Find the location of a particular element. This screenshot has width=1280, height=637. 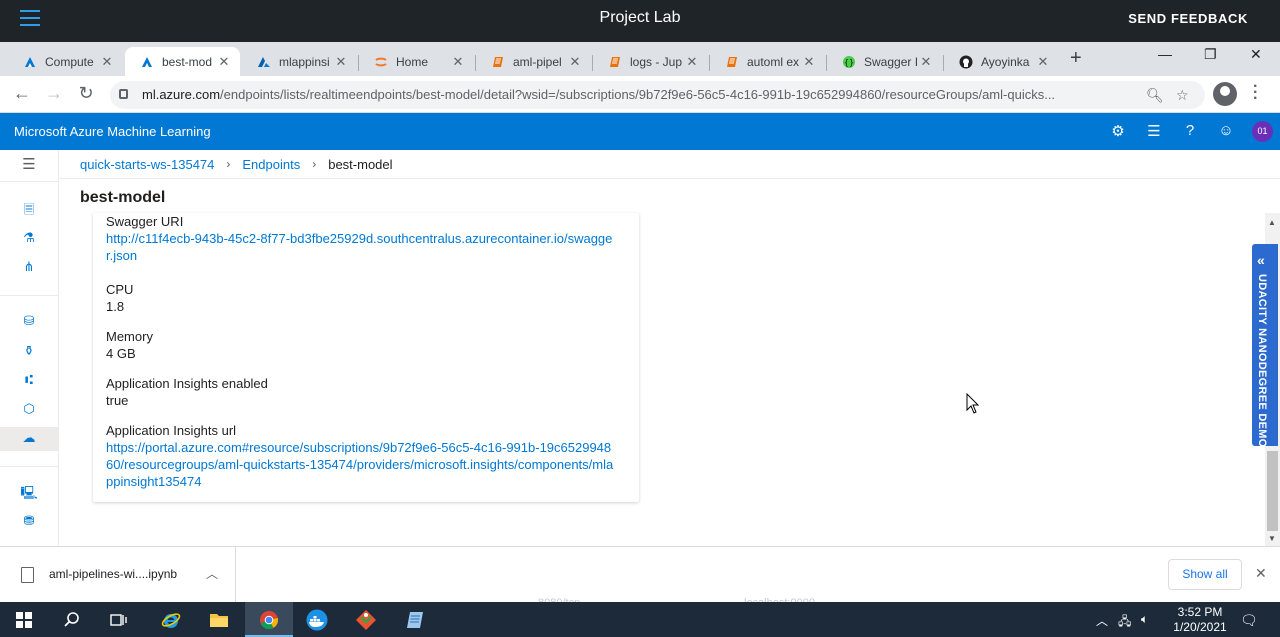

aml-brand: Microsoft Azure Machine Learning is located at coordinates (112, 131).